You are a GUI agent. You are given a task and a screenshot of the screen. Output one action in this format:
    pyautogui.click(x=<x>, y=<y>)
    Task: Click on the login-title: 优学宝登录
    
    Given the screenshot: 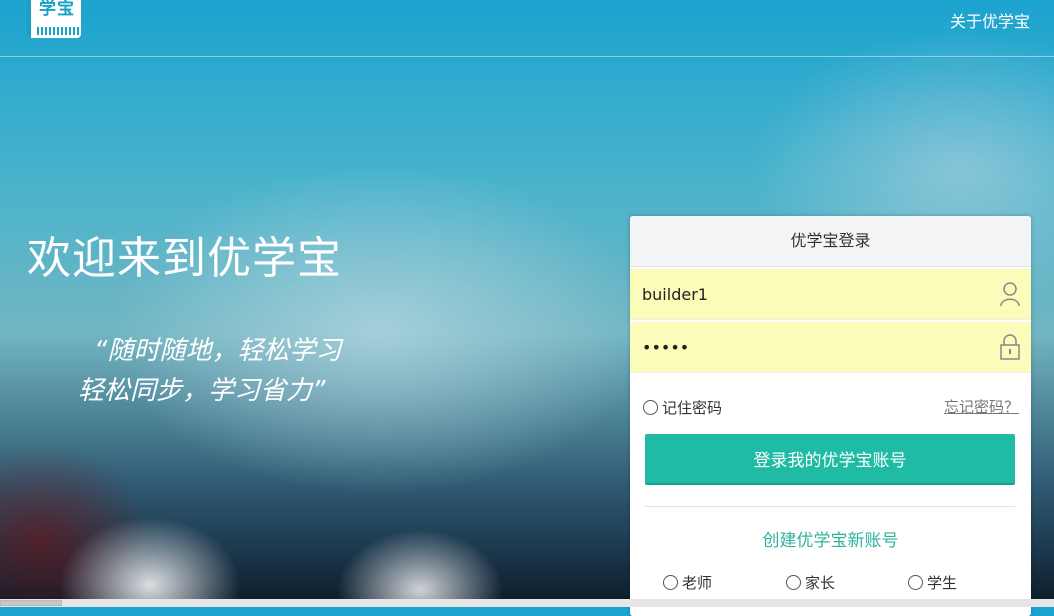 What is the action you would take?
    pyautogui.click(x=830, y=241)
    